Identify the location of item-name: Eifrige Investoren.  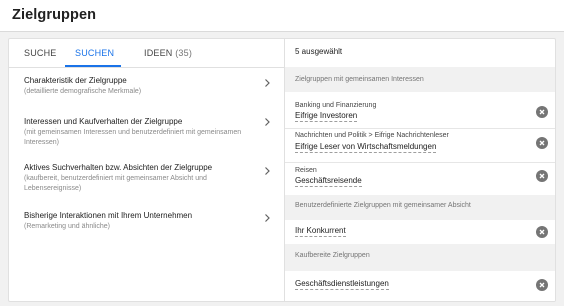
(326, 116).